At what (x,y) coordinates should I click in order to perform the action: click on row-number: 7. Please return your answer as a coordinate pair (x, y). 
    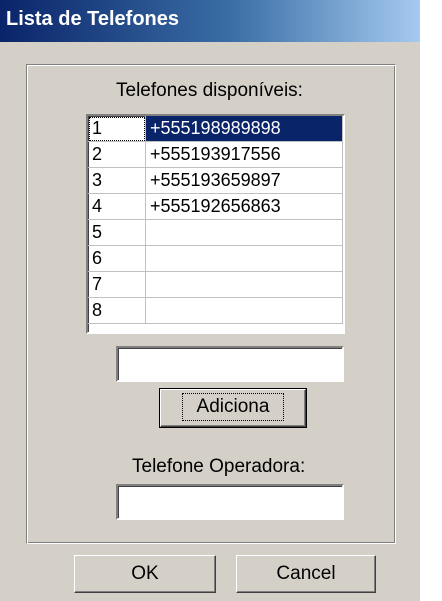
    Looking at the image, I should click on (117, 284).